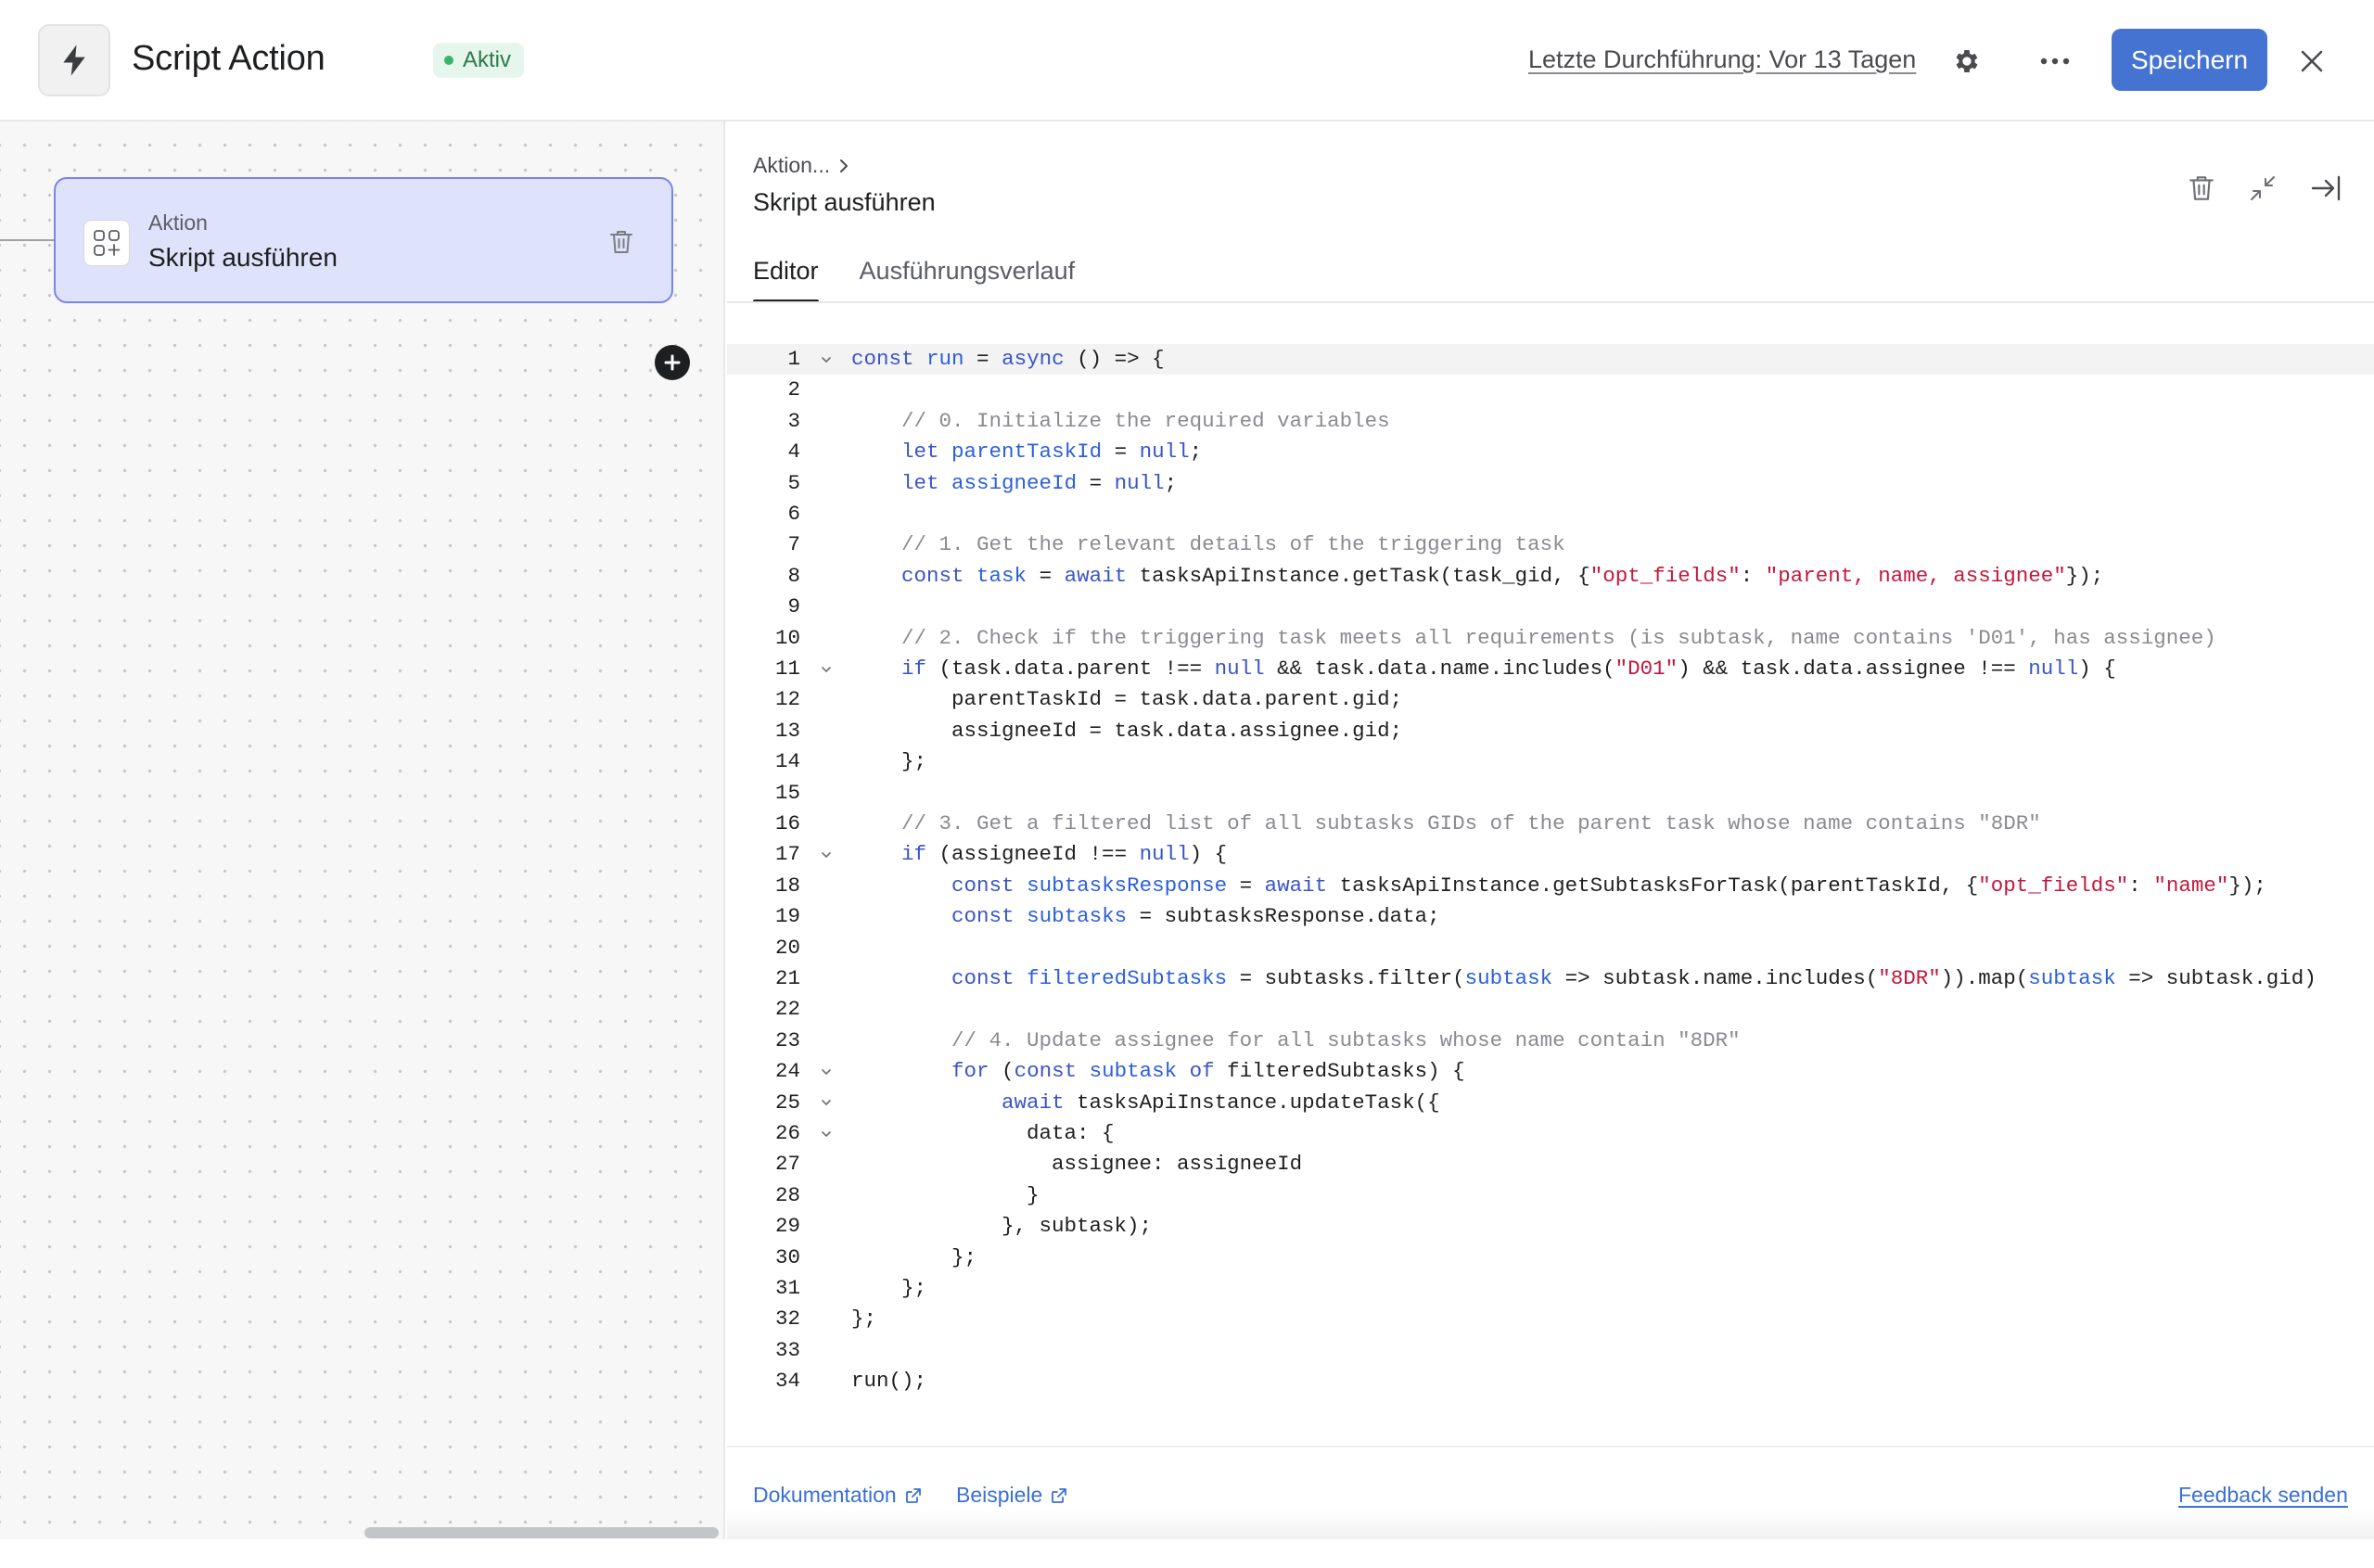 The image size is (2374, 1568). Describe the element at coordinates (787, 730) in the screenshot. I see `line-number: 13` at that location.